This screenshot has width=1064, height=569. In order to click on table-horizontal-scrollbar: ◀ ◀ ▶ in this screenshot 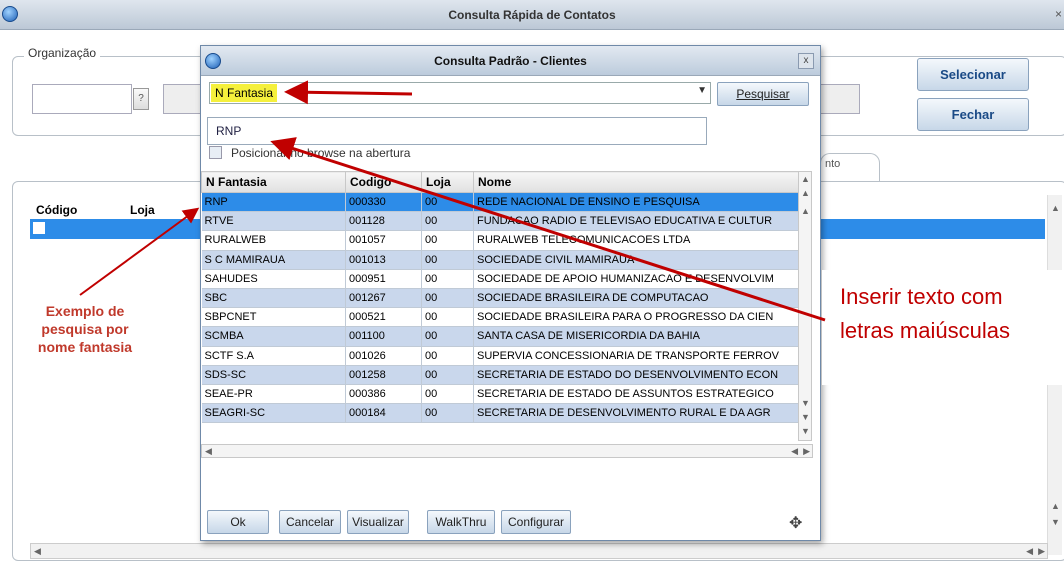, I will do `click(507, 451)`.